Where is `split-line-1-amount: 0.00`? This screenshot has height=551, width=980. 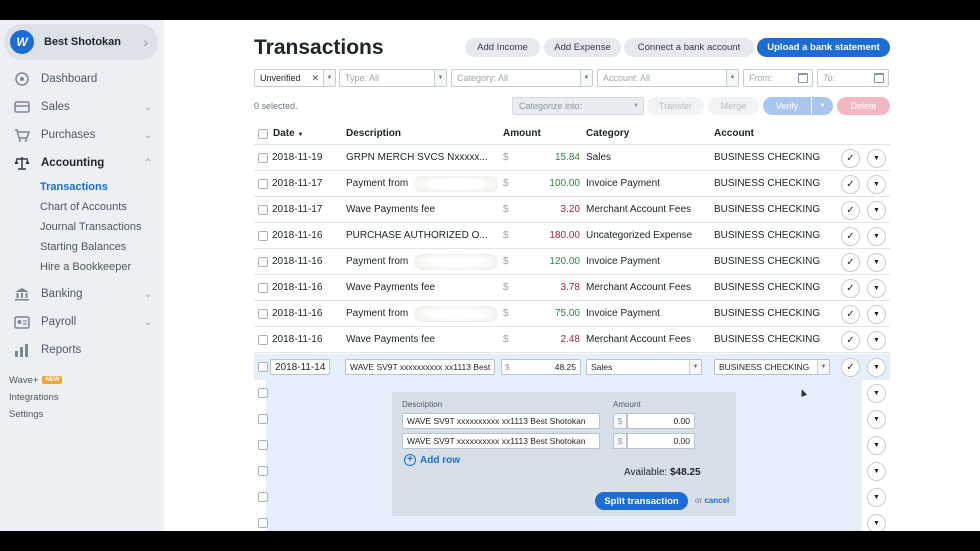 split-line-1-amount: 0.00 is located at coordinates (661, 421).